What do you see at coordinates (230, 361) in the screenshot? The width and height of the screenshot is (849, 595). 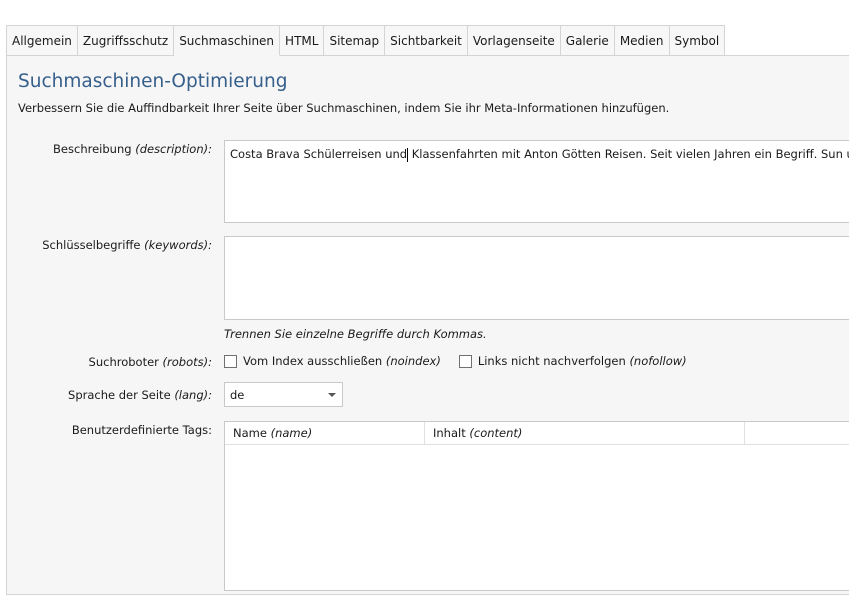 I see `noindex-checkbox` at bounding box center [230, 361].